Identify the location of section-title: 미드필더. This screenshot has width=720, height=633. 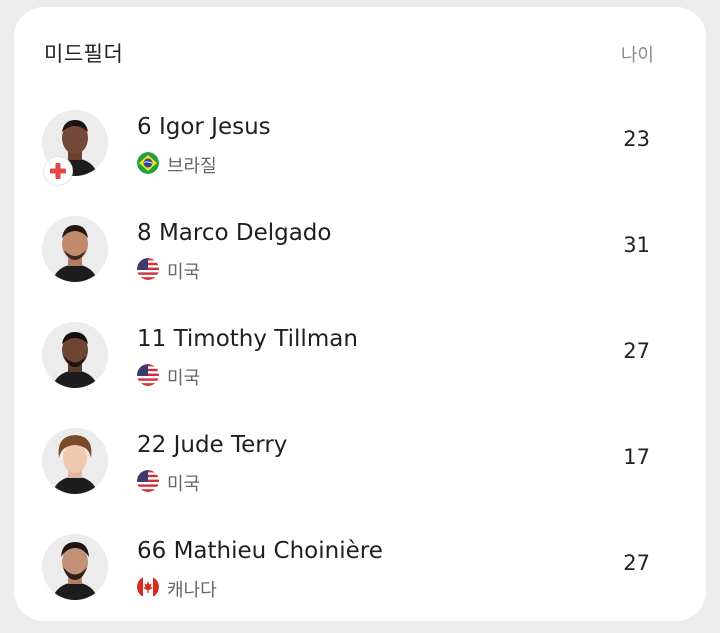
(84, 54).